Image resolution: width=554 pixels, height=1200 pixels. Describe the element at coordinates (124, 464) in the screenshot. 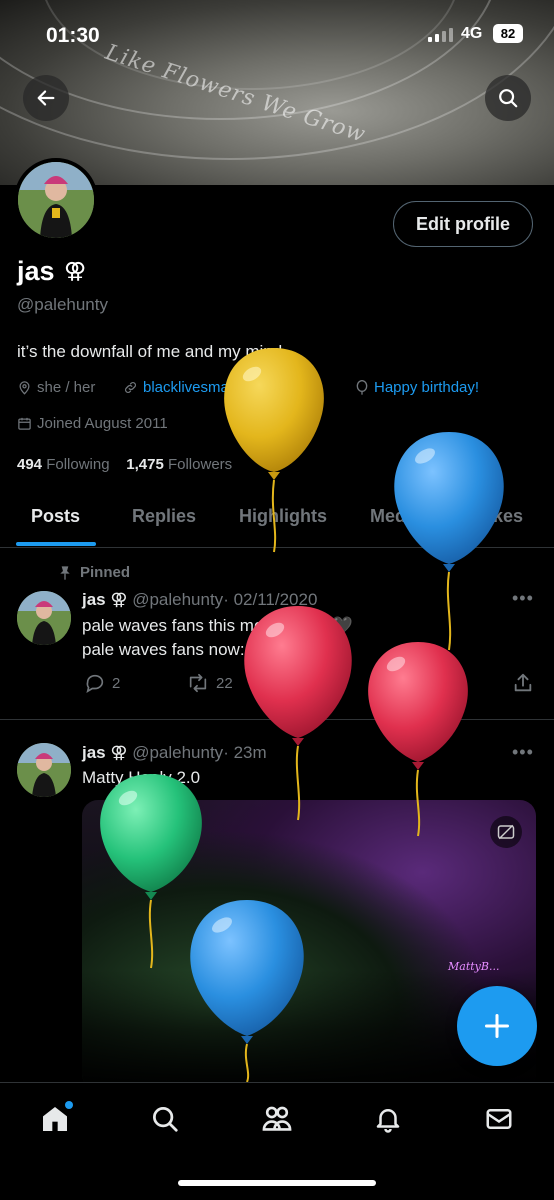

I see `follow-stats: 494 Following 1,475 Followers` at that location.